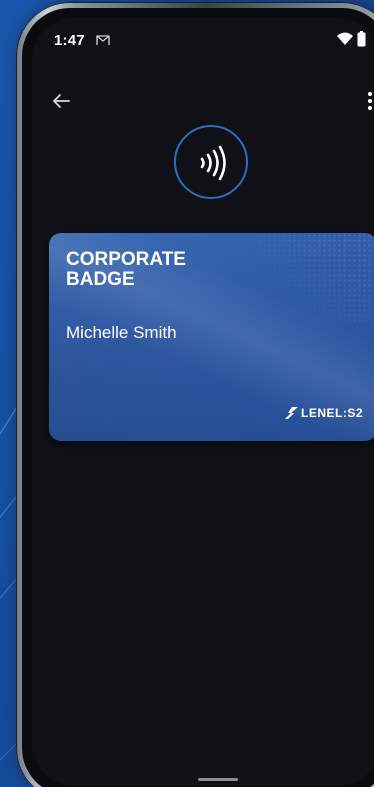 The width and height of the screenshot is (374, 787). Describe the element at coordinates (218, 779) in the screenshot. I see `gesture-nav-handle` at that location.